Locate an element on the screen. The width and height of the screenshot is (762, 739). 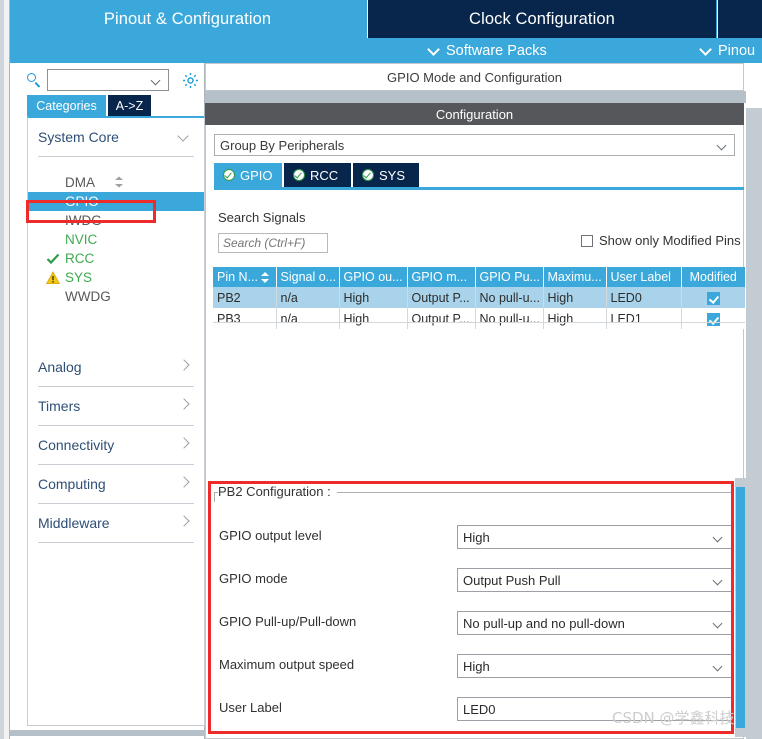
dropdown-gpio-output-level: High is located at coordinates (594, 537).